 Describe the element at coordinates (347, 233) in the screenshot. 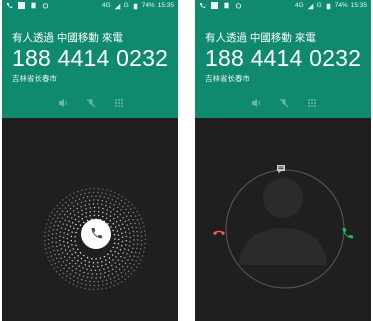

I see `accept-icon` at that location.